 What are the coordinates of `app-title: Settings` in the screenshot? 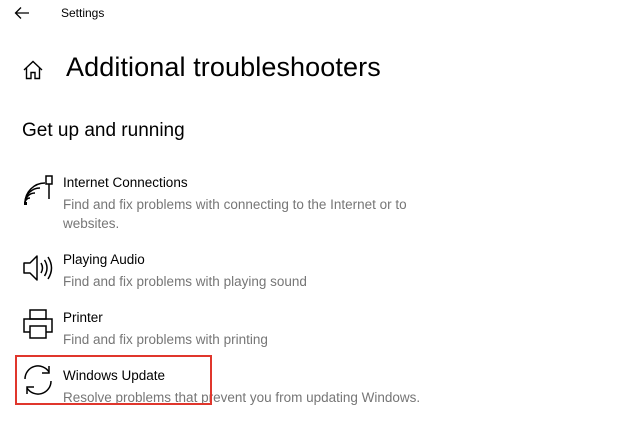 It's located at (83, 13).